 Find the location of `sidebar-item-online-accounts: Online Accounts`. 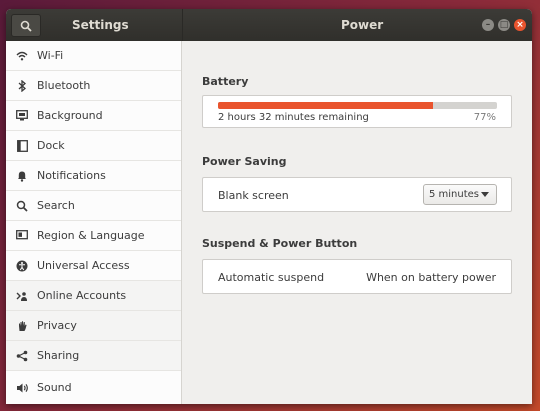

sidebar-item-online-accounts: Online Accounts is located at coordinates (93, 296).